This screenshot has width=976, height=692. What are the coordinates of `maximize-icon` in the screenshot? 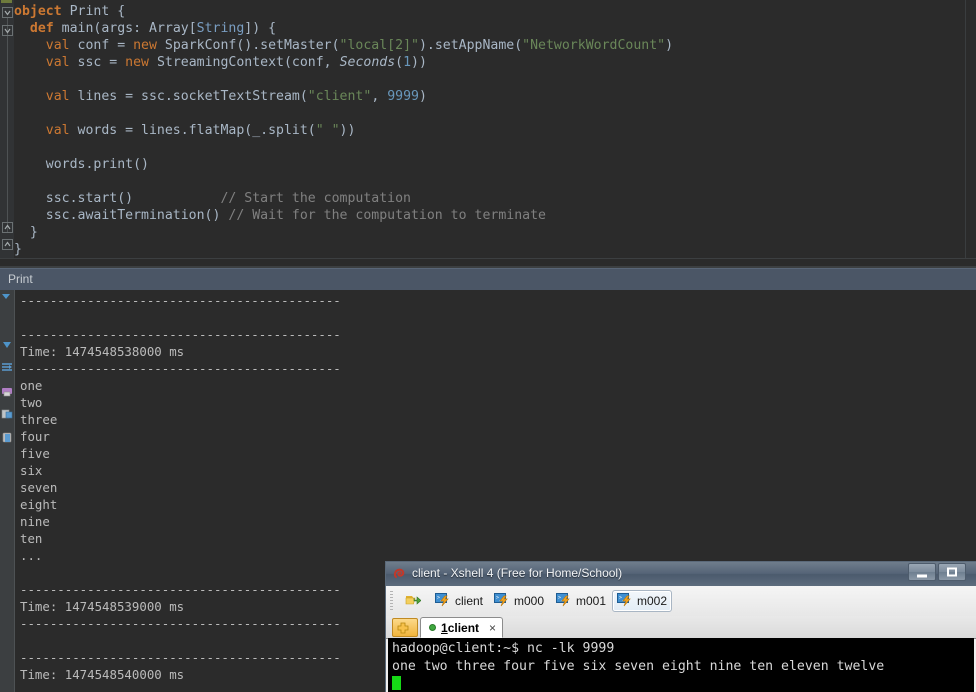 It's located at (952, 572).